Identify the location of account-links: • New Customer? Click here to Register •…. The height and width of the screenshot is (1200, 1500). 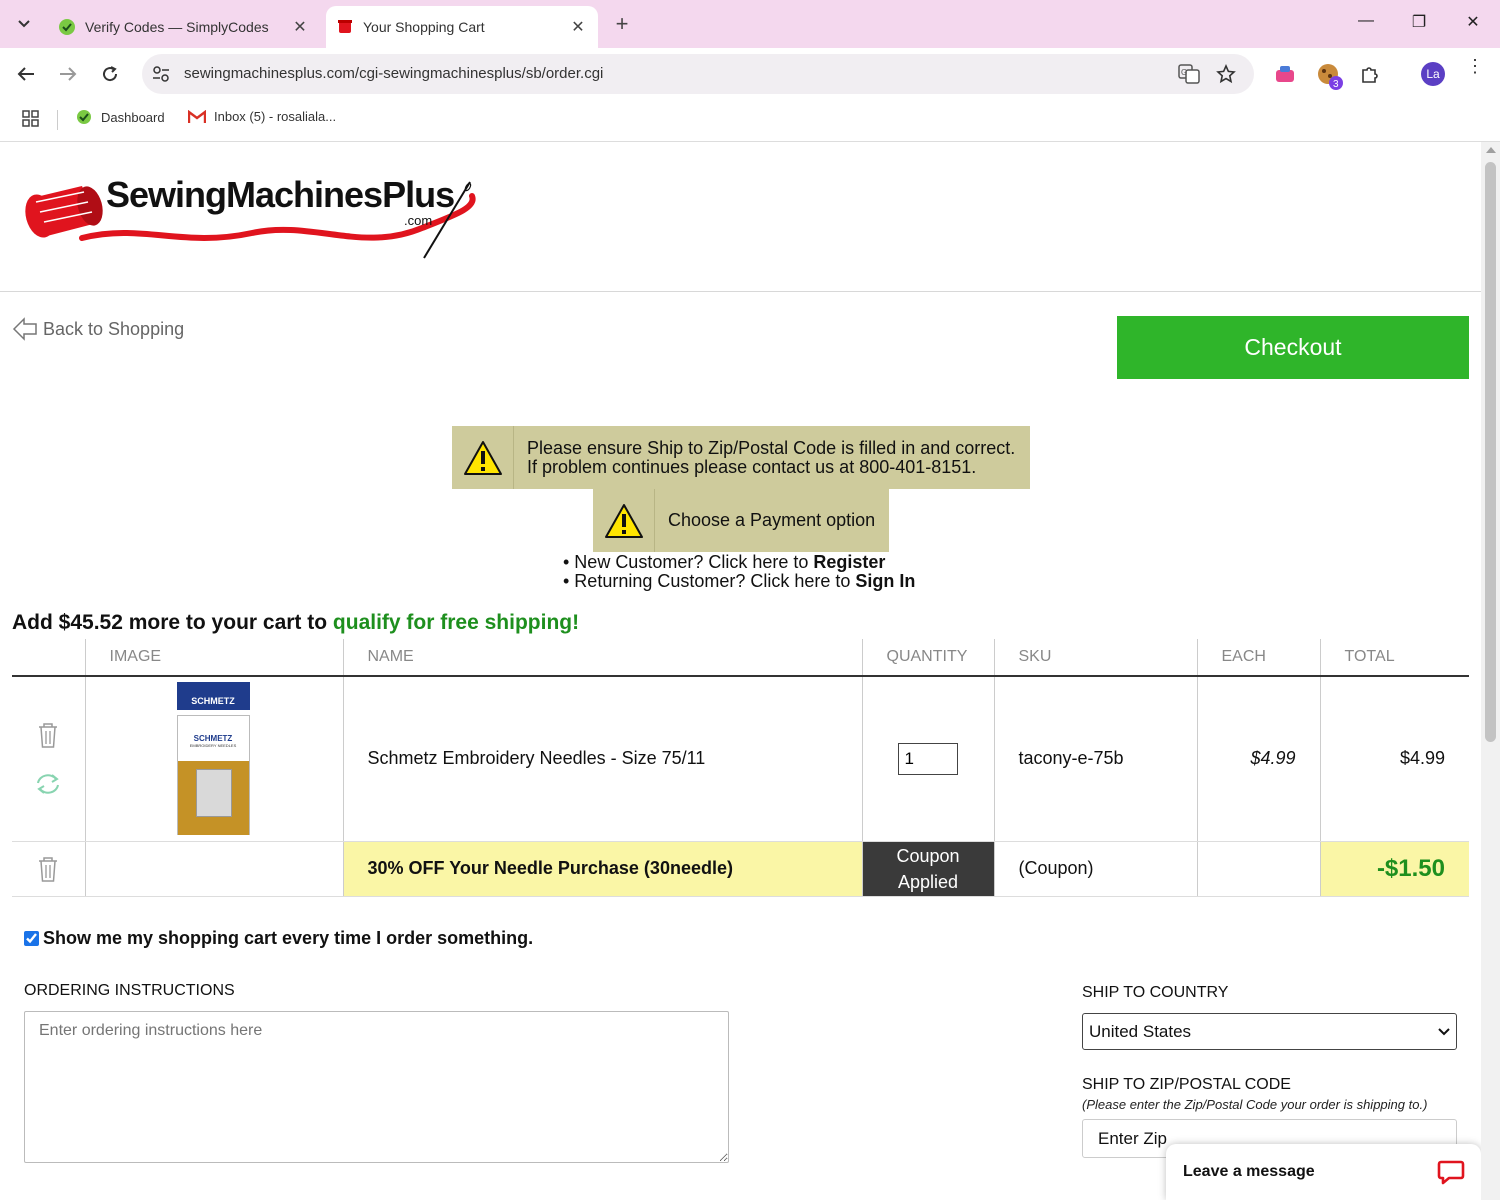
(739, 572).